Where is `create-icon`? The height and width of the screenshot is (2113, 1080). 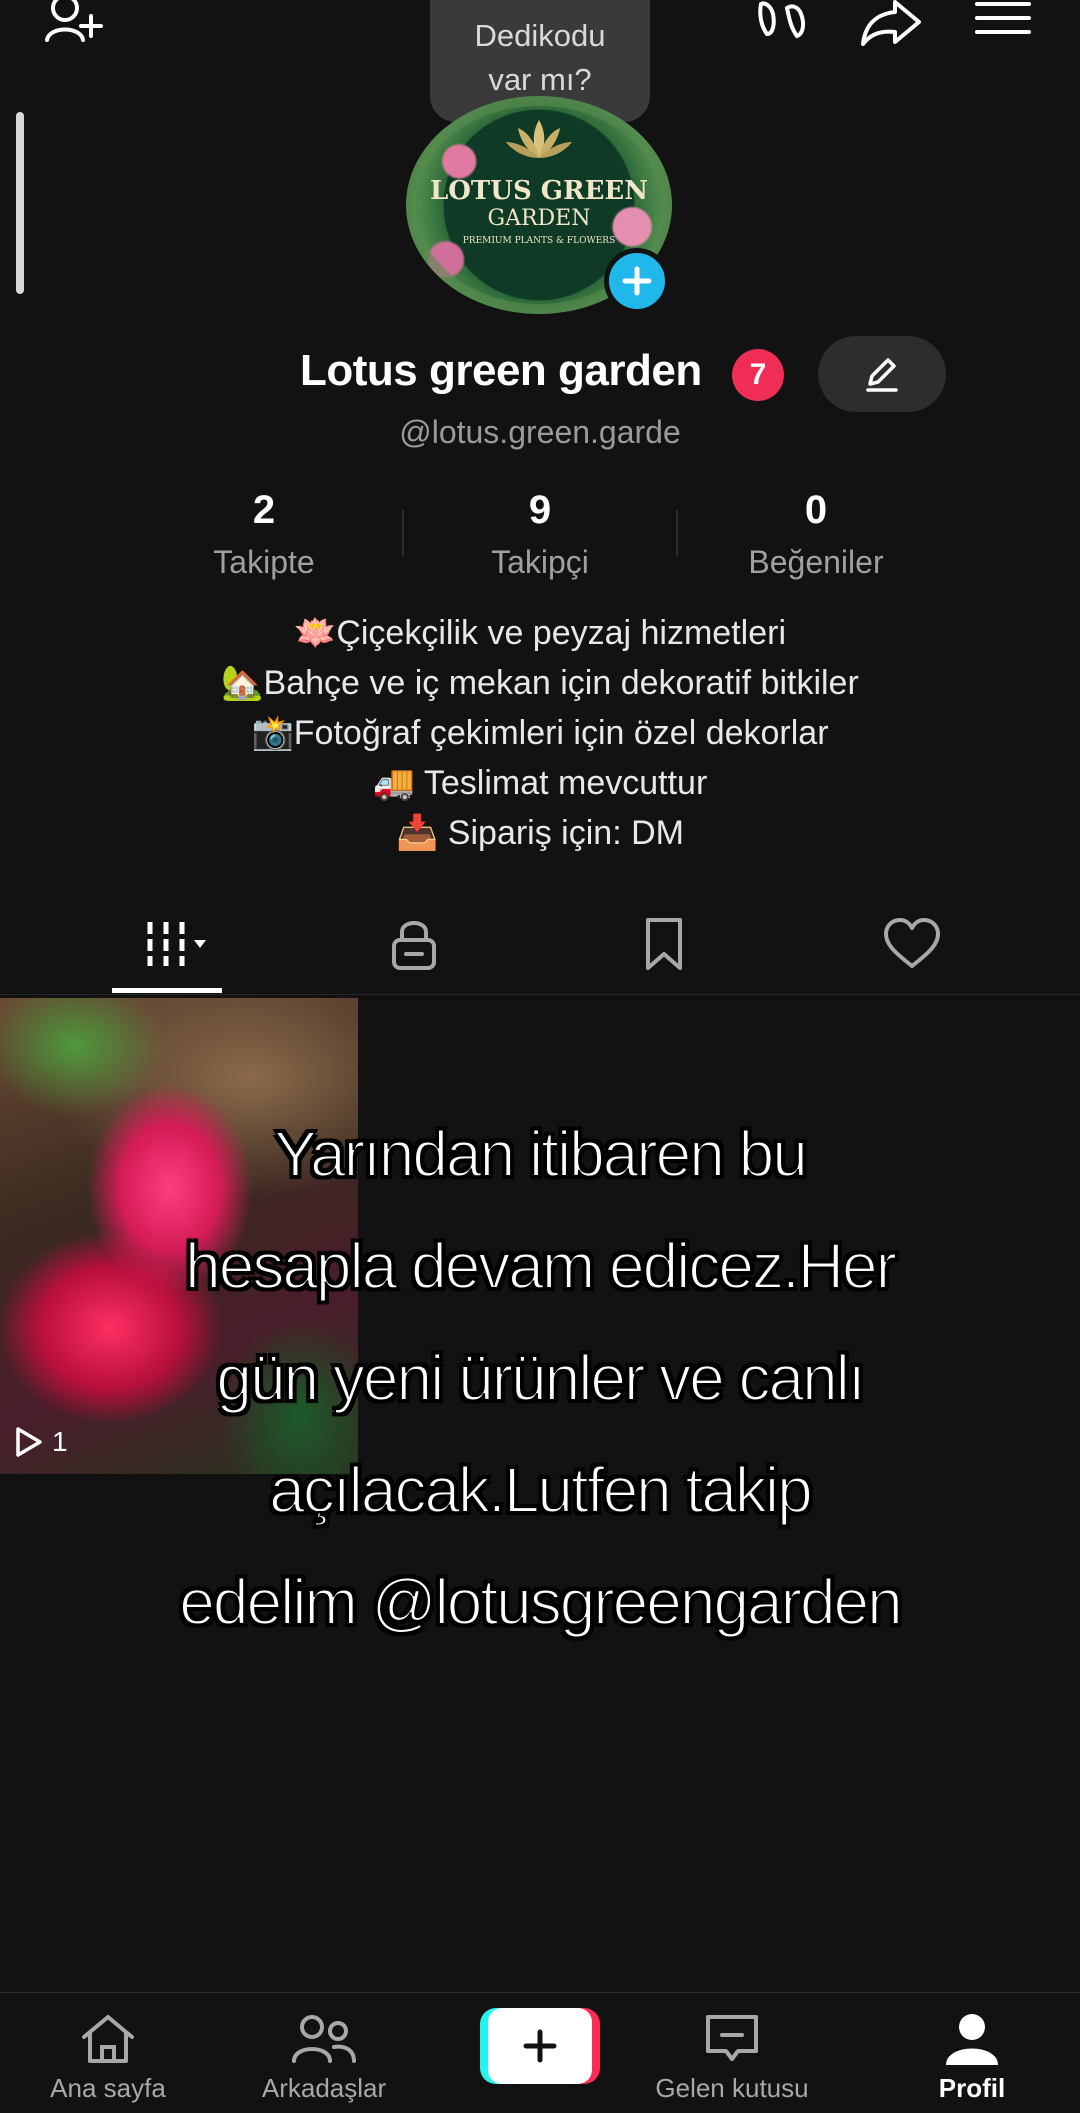
create-icon is located at coordinates (540, 2046).